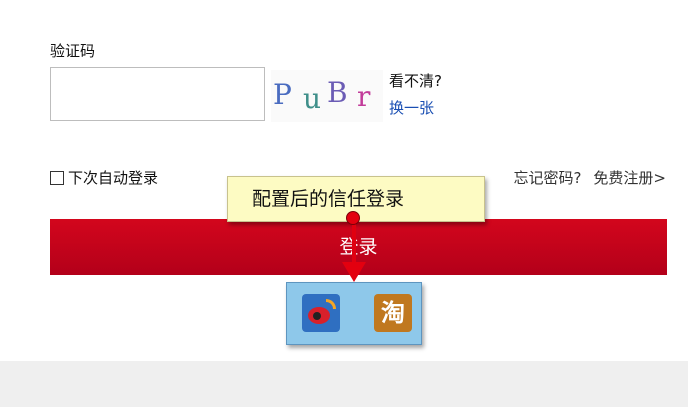 Image resolution: width=688 pixels, height=407 pixels. What do you see at coordinates (415, 81) in the screenshot?
I see `unclear-text: 看不清?` at bounding box center [415, 81].